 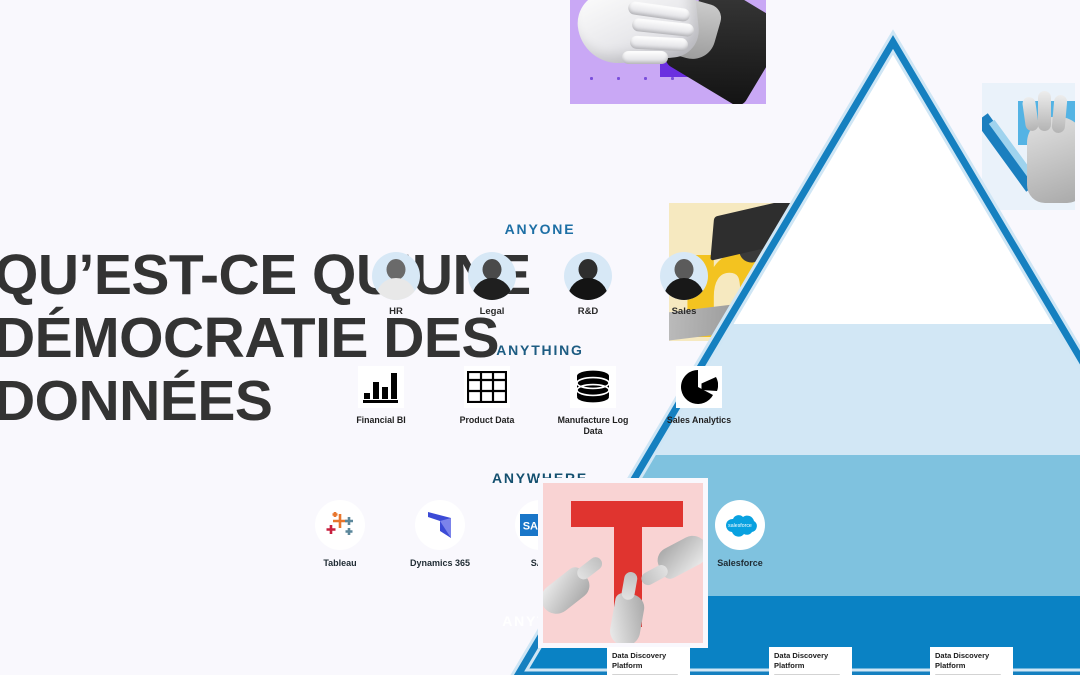 I want to click on persona-legal: Legal, so click(x=492, y=284).